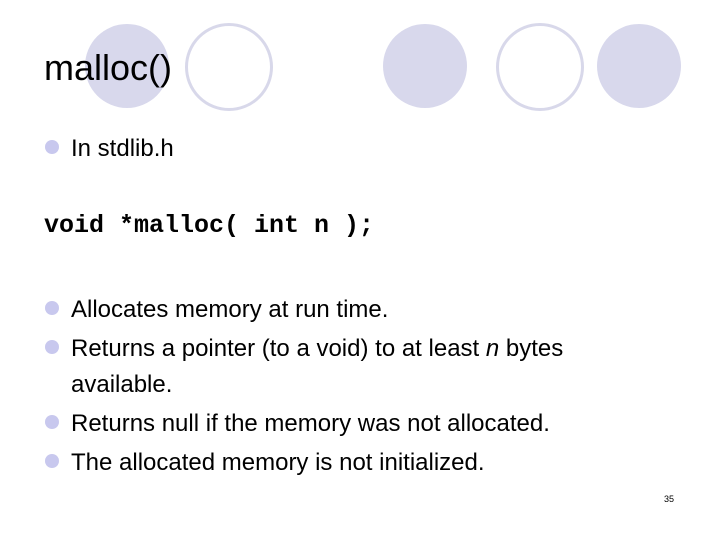 The image size is (720, 540). Describe the element at coordinates (108, 67) in the screenshot. I see `slide-title: malloc()` at that location.